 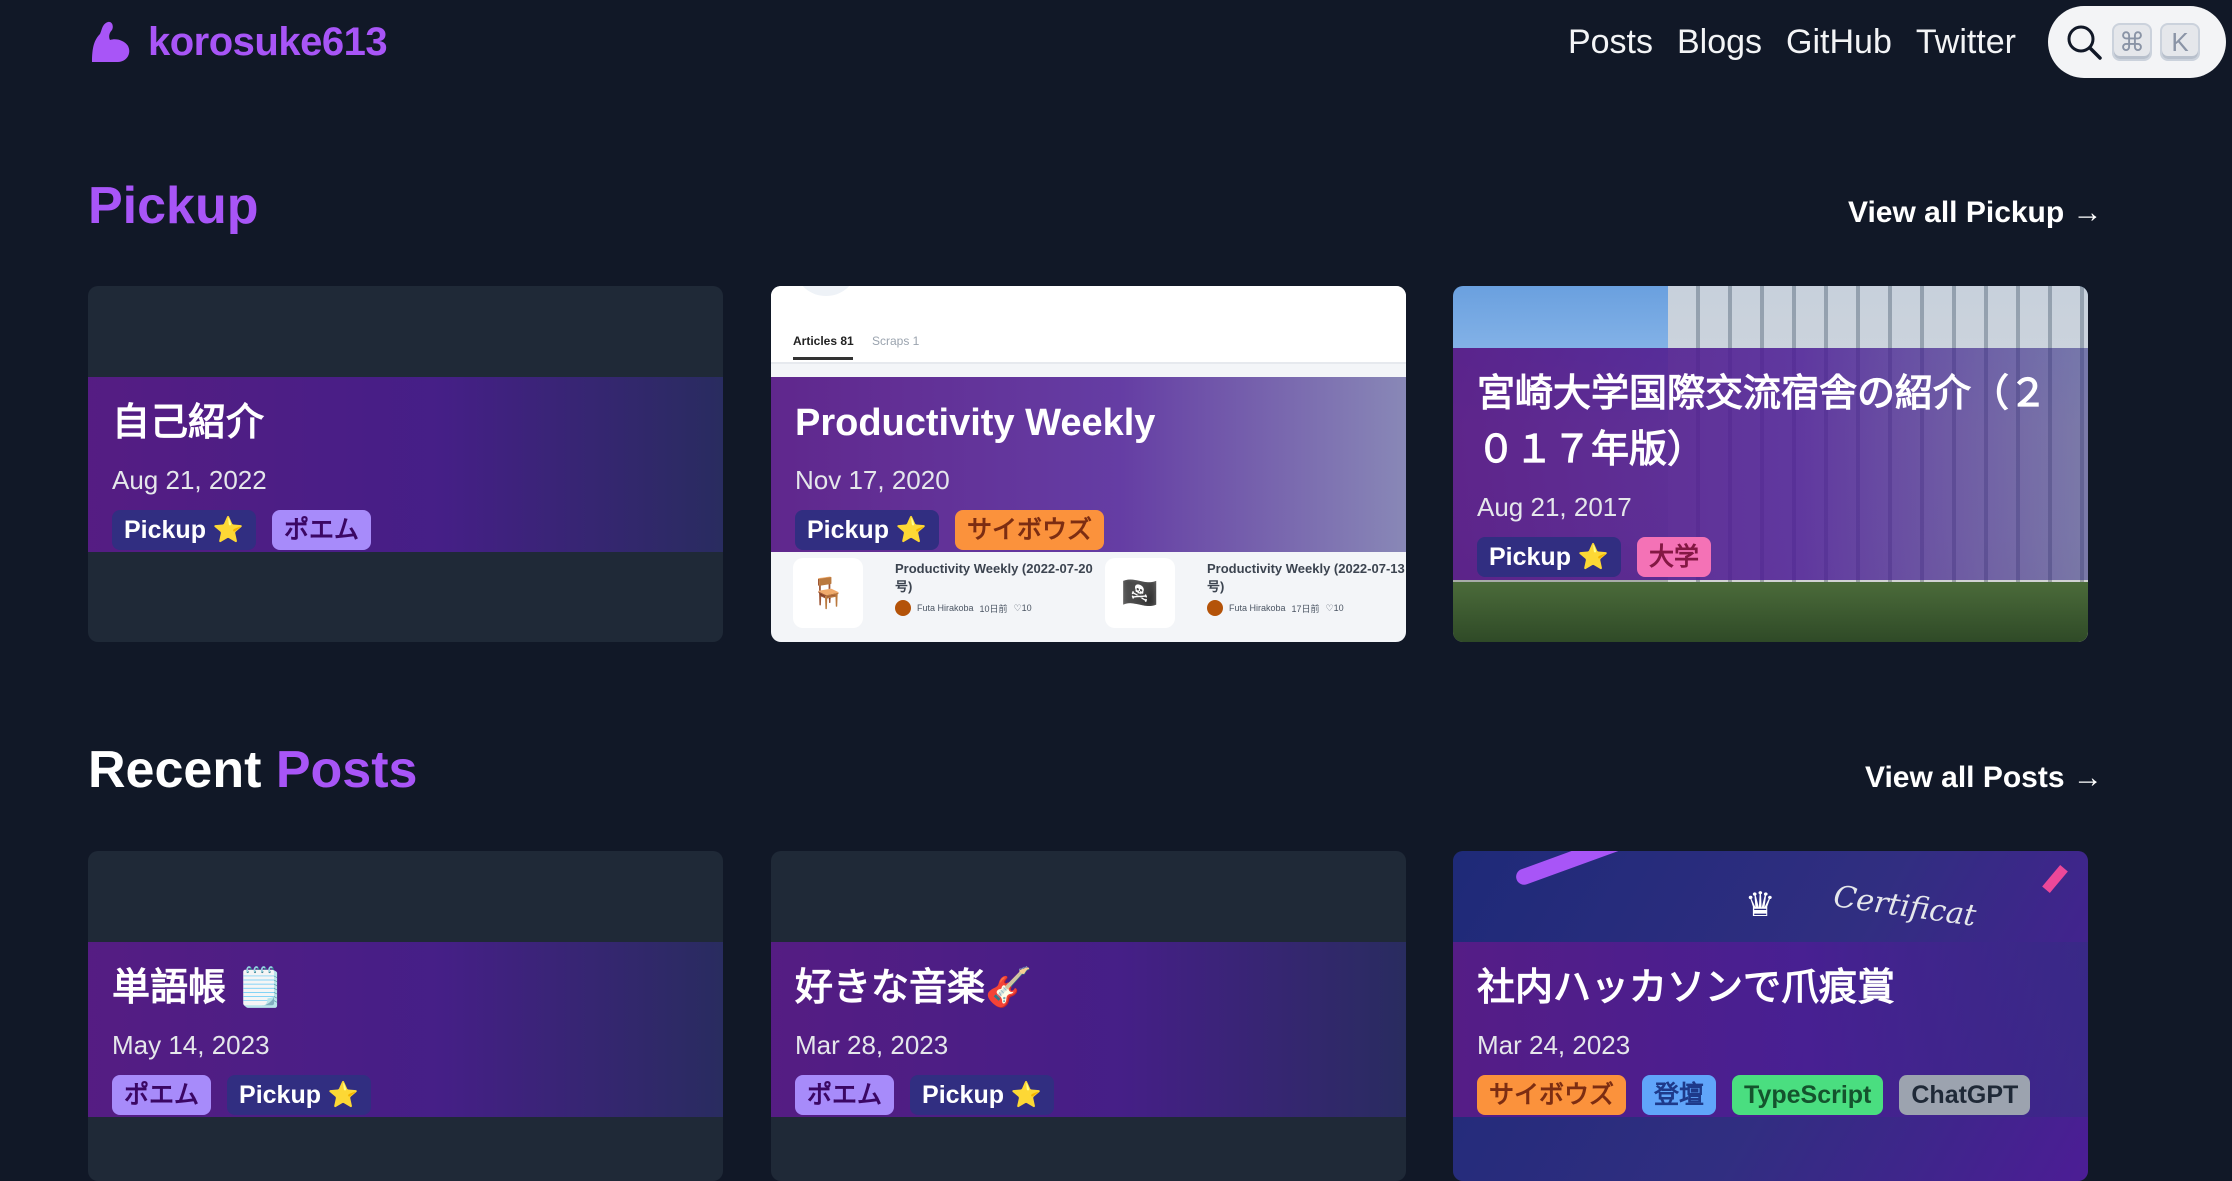 What do you see at coordinates (268, 41) in the screenshot?
I see `site-name: korosuke613` at bounding box center [268, 41].